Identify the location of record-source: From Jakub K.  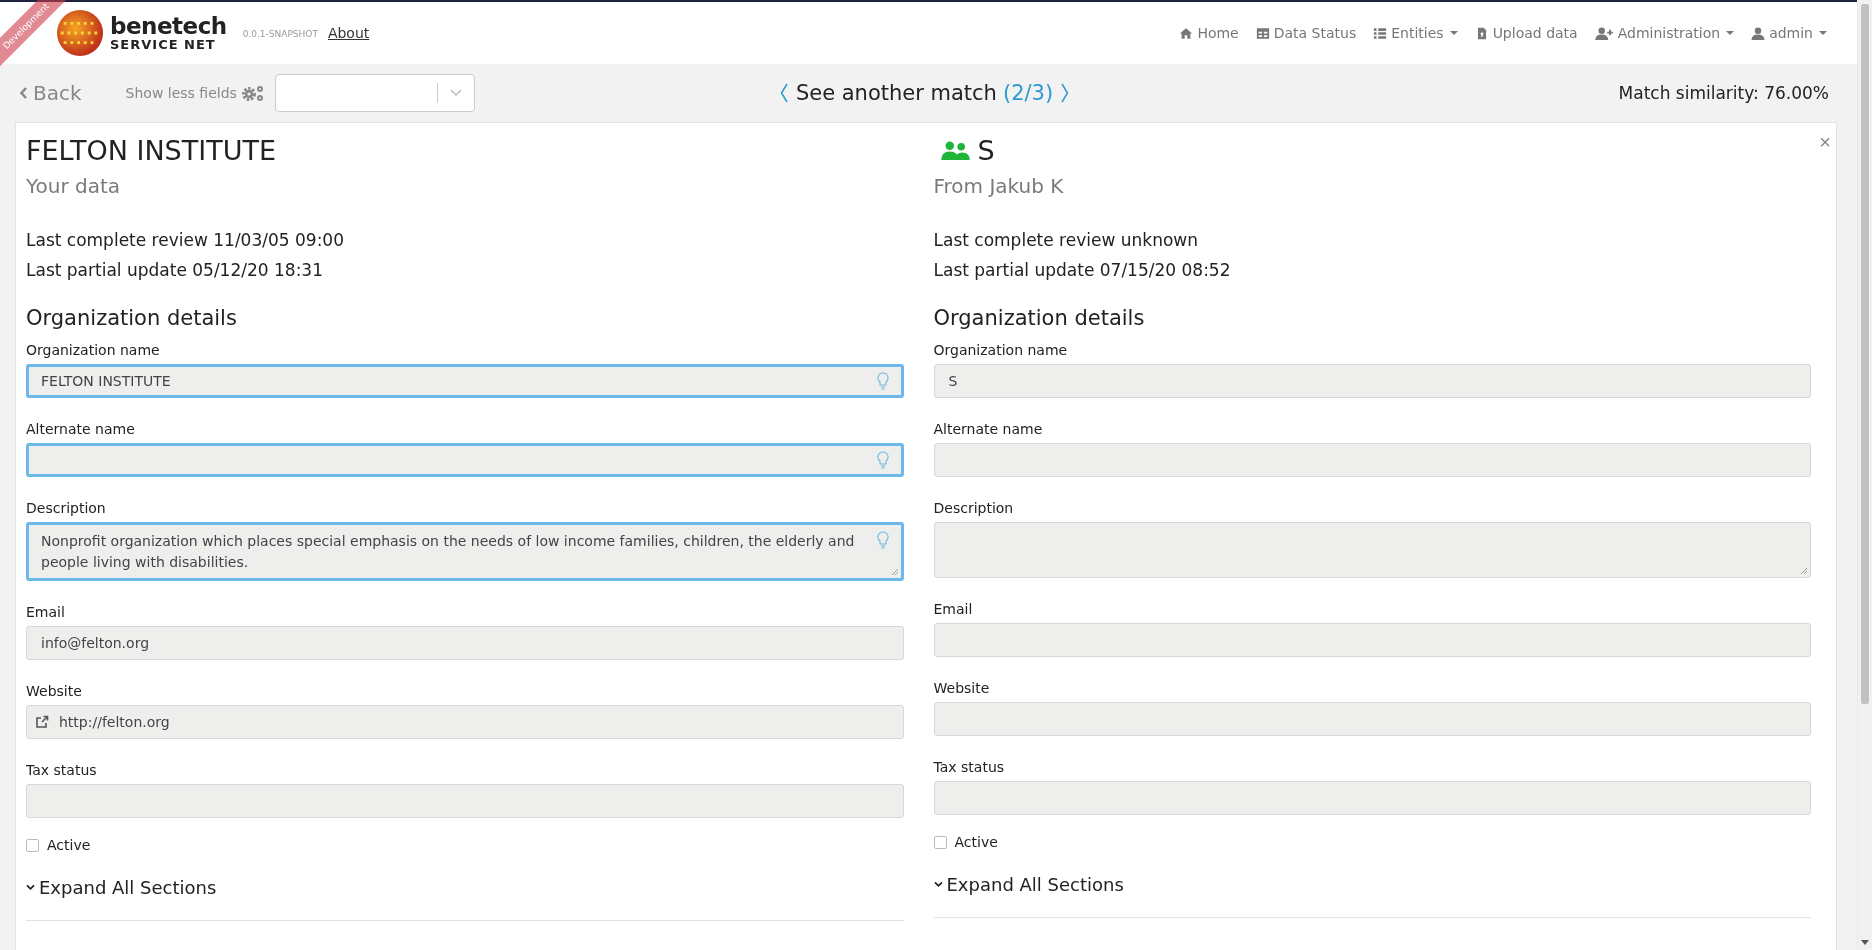
(999, 186).